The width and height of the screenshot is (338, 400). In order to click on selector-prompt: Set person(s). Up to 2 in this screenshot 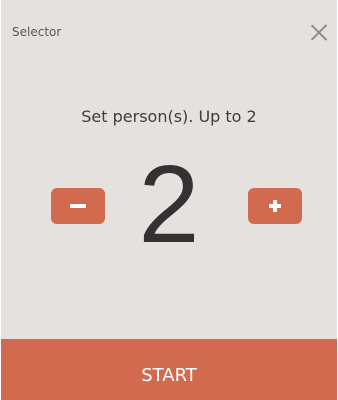, I will do `click(169, 116)`.